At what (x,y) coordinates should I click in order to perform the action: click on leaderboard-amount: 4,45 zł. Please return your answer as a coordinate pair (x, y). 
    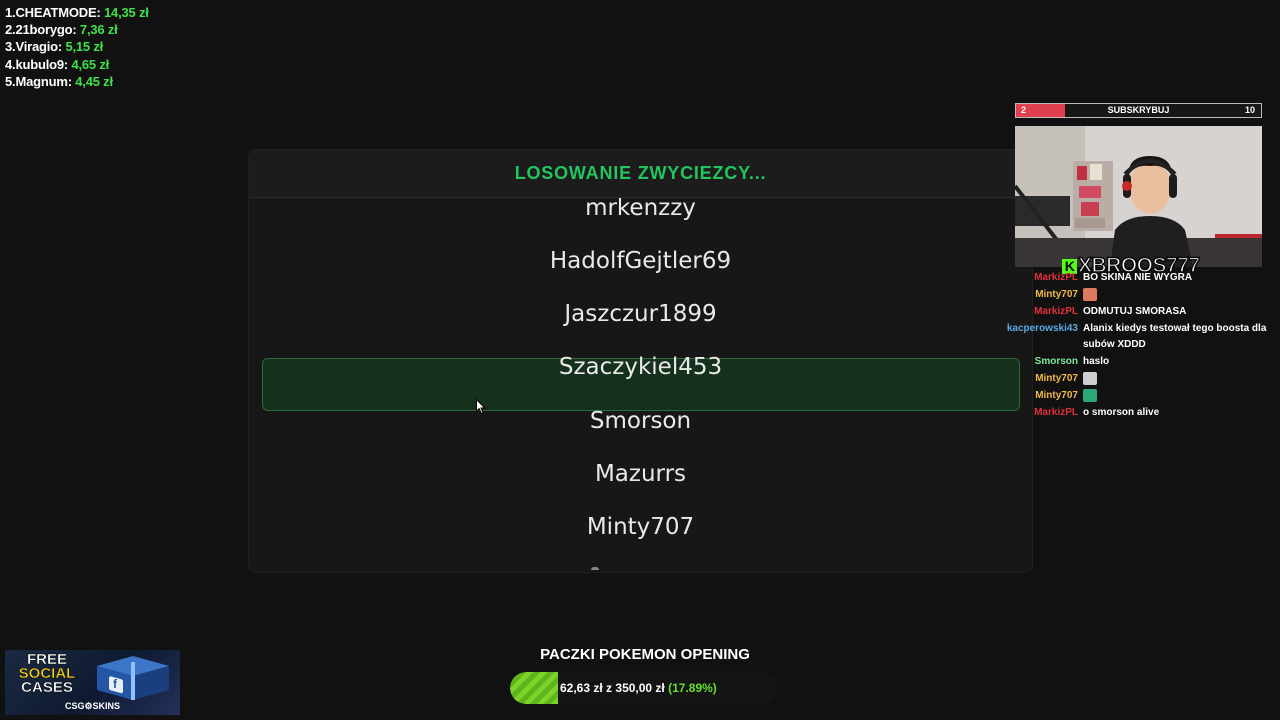
    Looking at the image, I should click on (94, 81).